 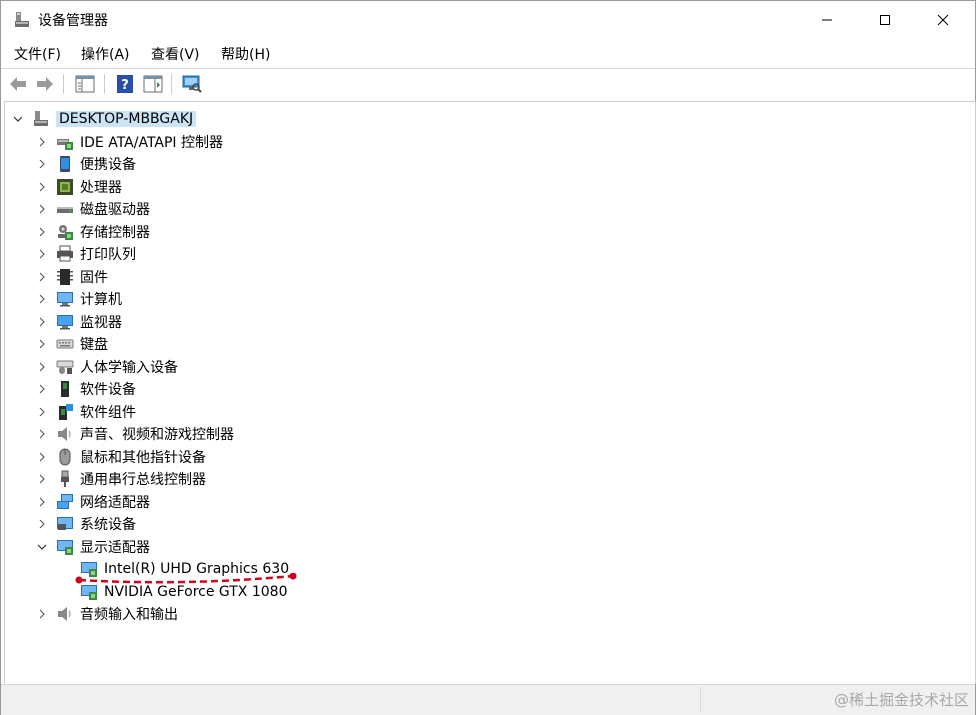 I want to click on details-pane-icon, so click(x=153, y=84).